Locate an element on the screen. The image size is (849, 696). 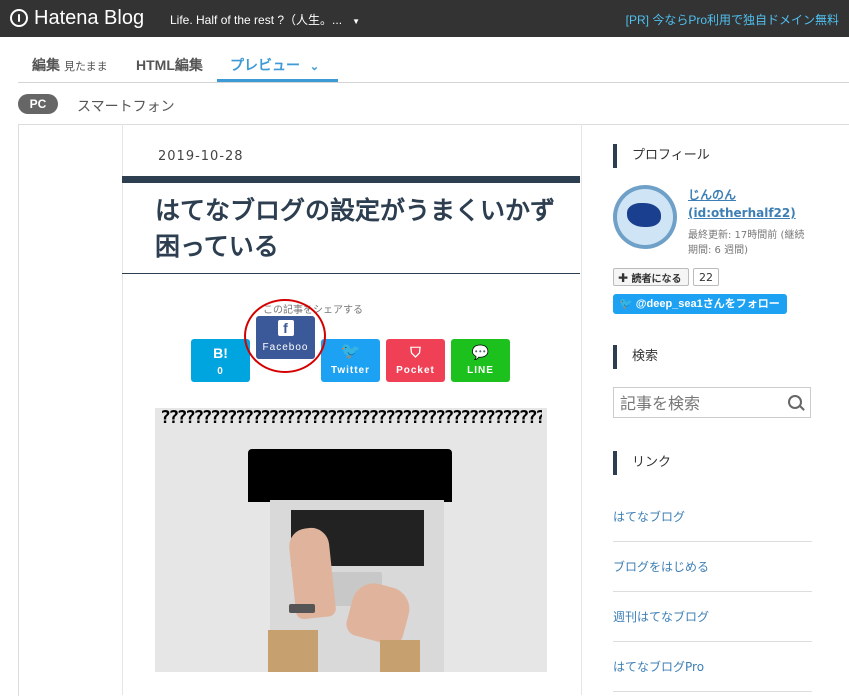
tab-edit-sublabel: 見たまま is located at coordinates (86, 67).